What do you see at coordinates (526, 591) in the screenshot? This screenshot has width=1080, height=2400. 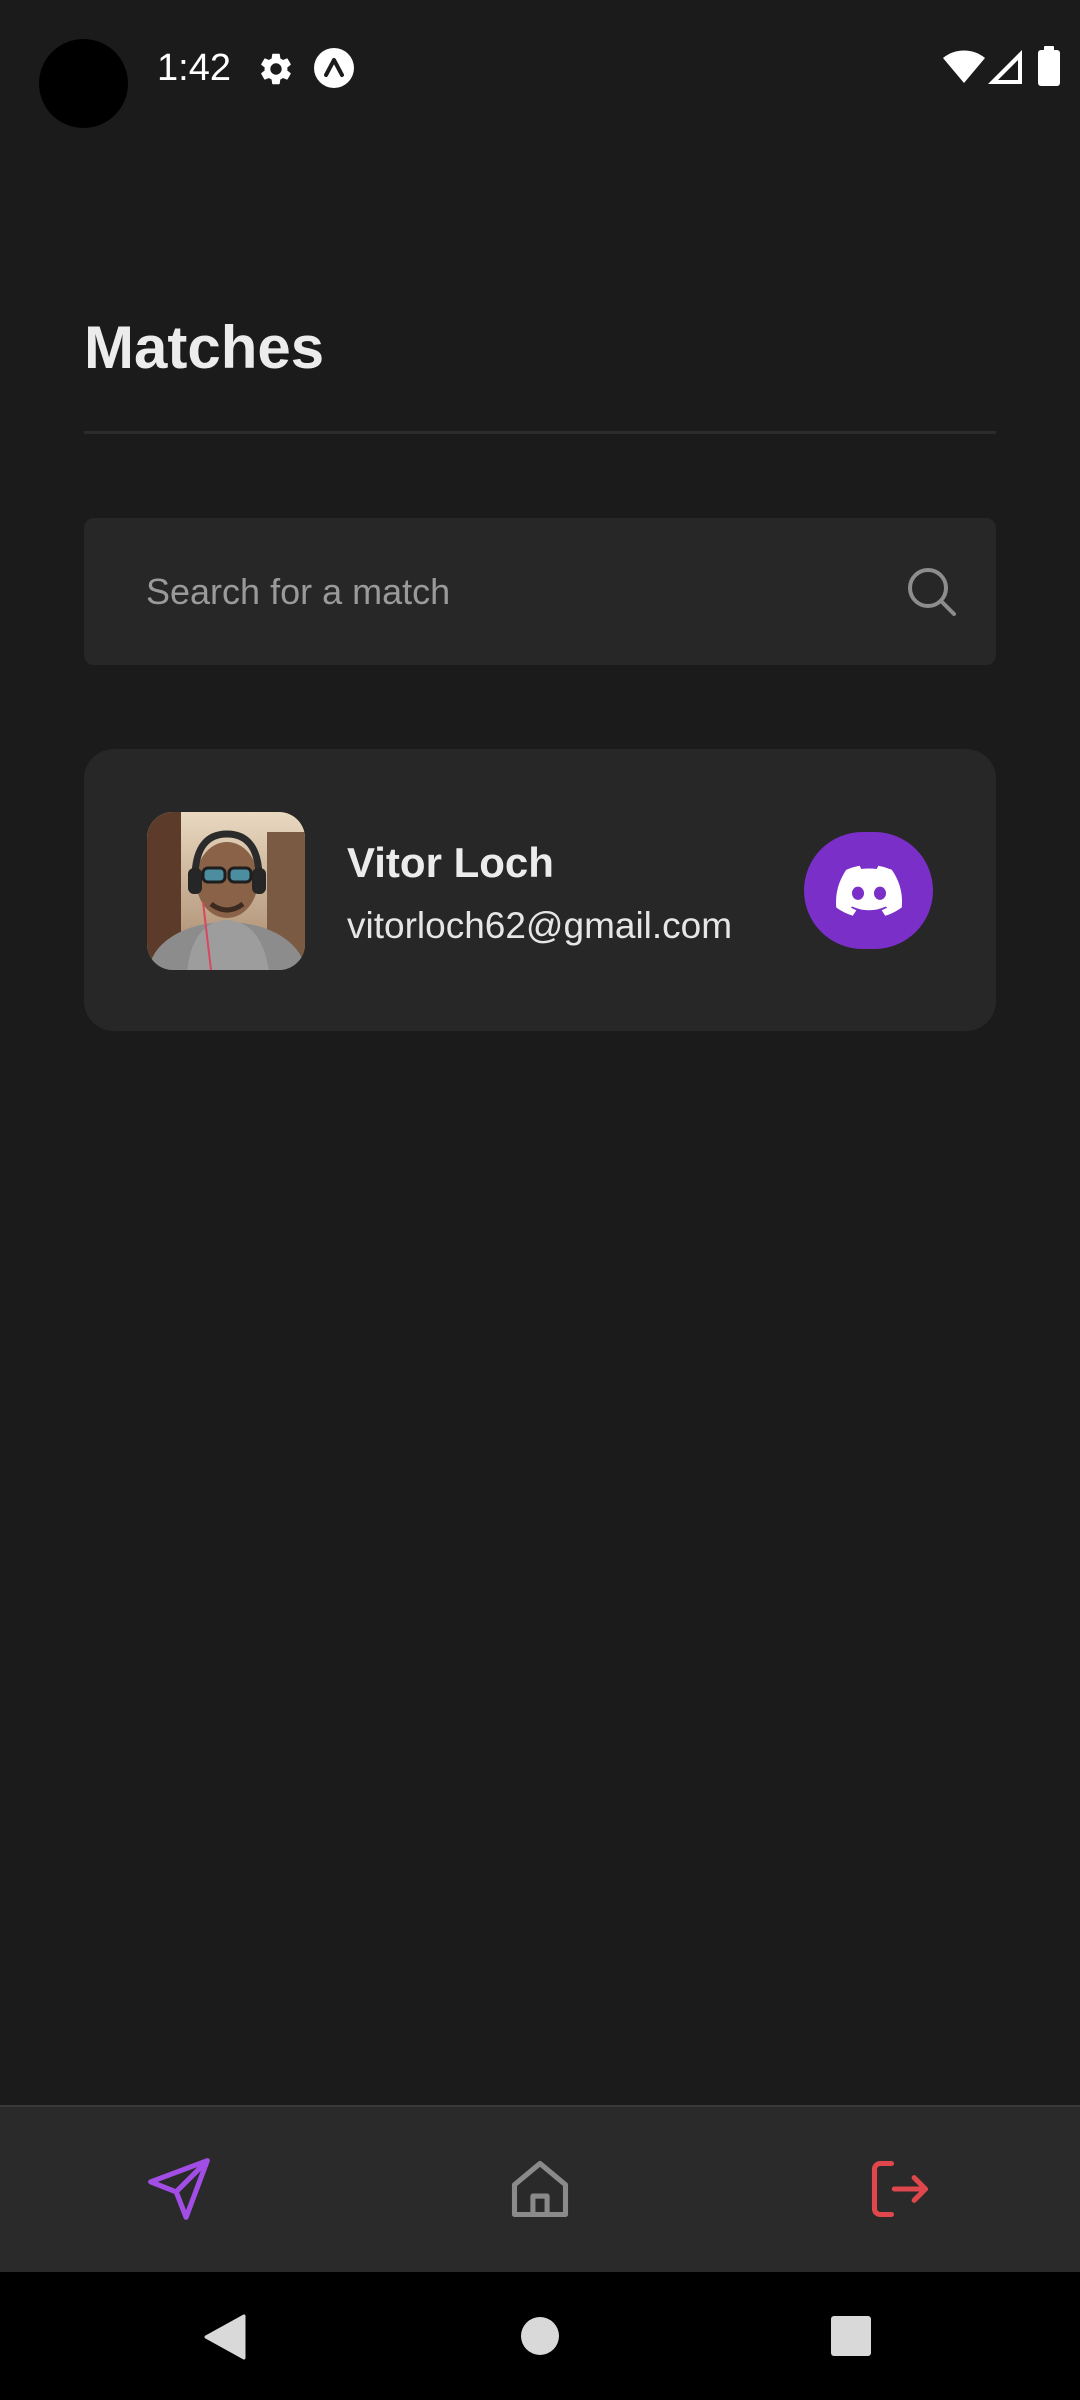 I see `search-input` at bounding box center [526, 591].